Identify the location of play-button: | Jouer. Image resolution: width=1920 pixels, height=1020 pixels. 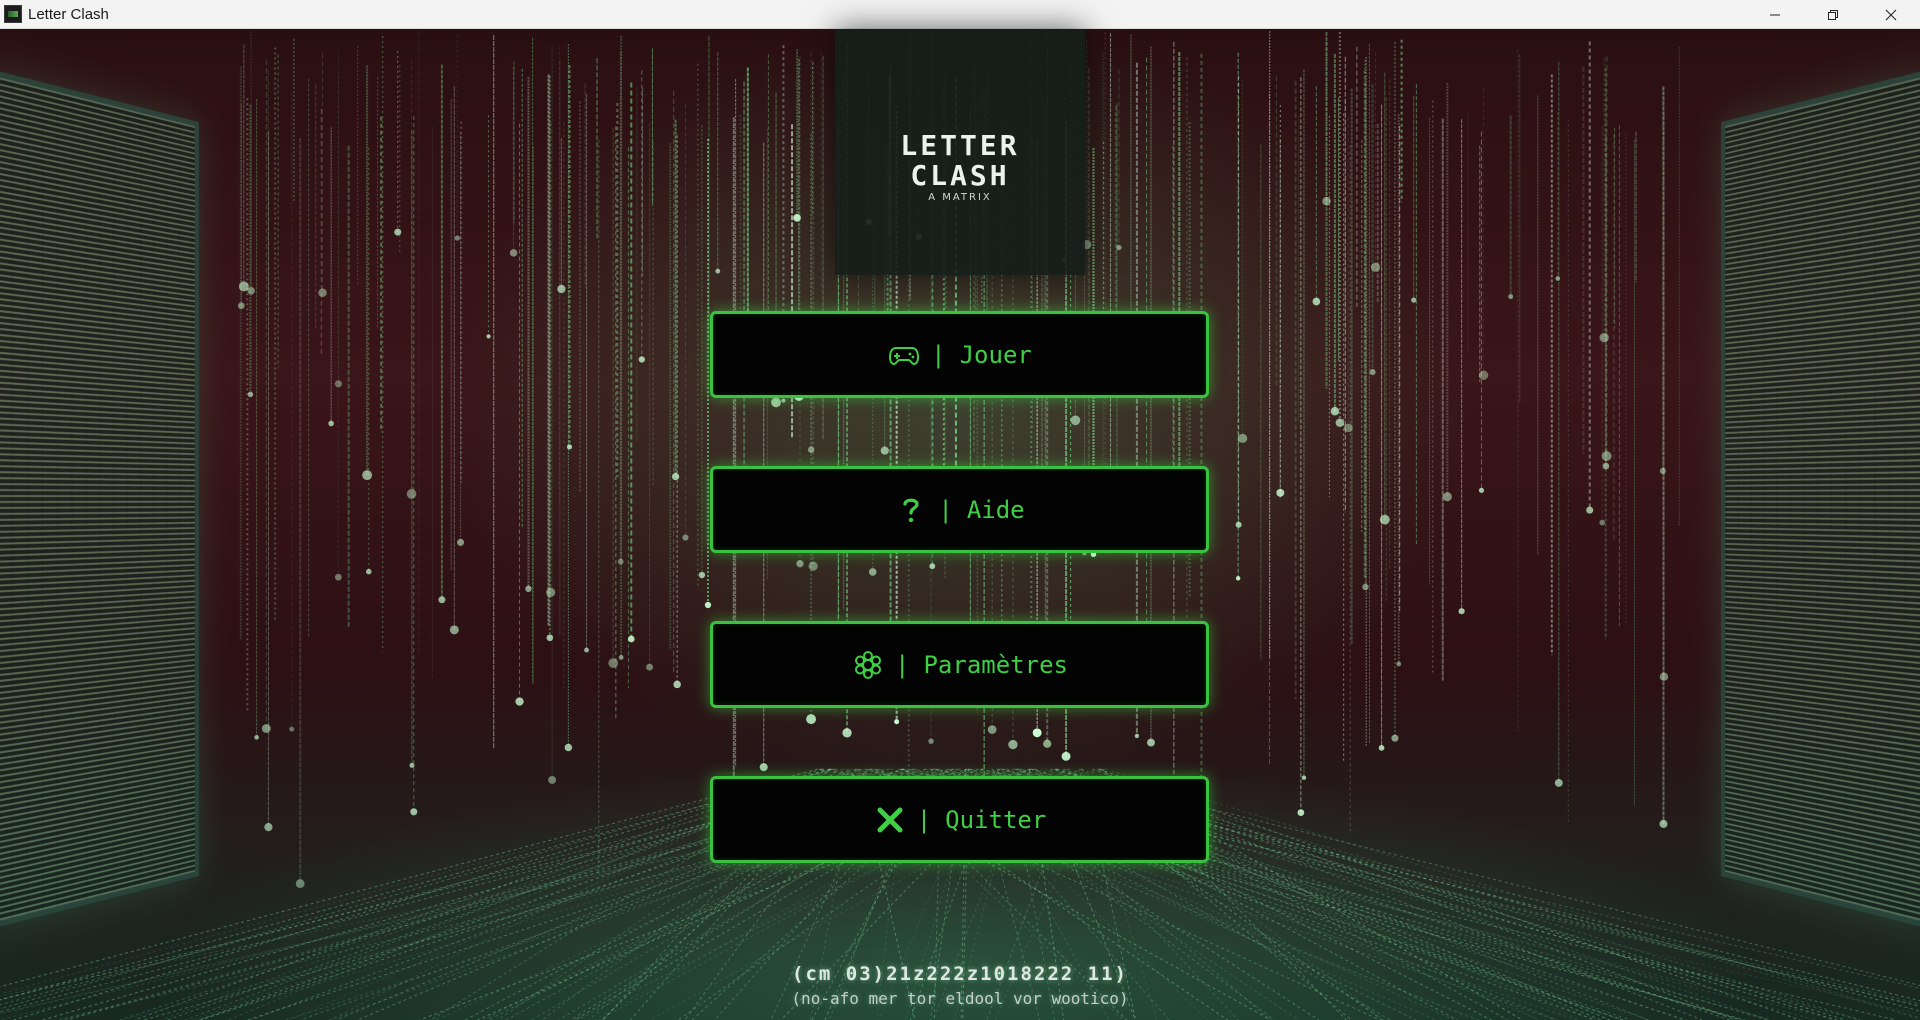
(959, 354).